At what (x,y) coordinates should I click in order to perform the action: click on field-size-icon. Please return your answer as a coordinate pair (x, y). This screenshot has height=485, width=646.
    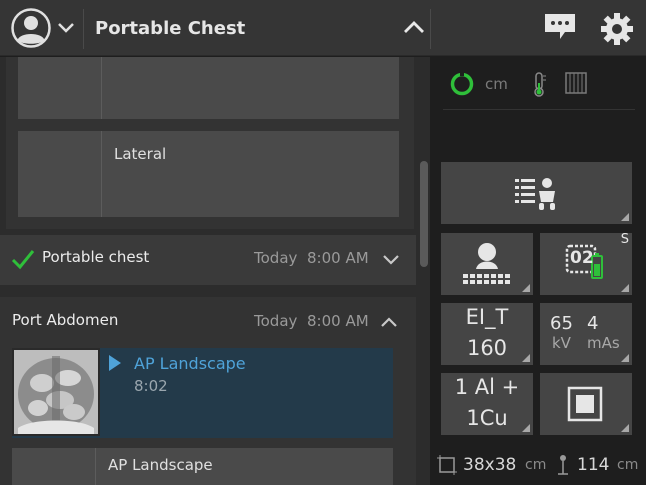
    Looking at the image, I should click on (447, 465).